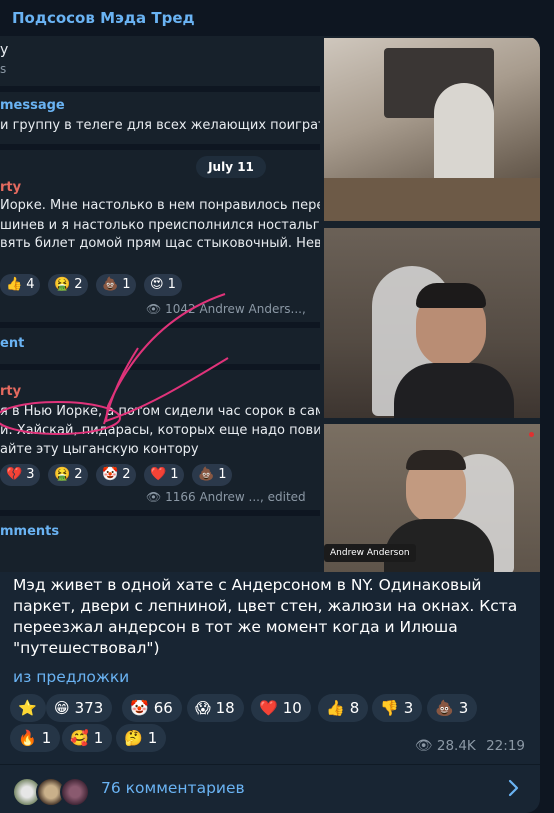 The width and height of the screenshot is (554, 813). I want to click on reaction-count: 66, so click(163, 708).